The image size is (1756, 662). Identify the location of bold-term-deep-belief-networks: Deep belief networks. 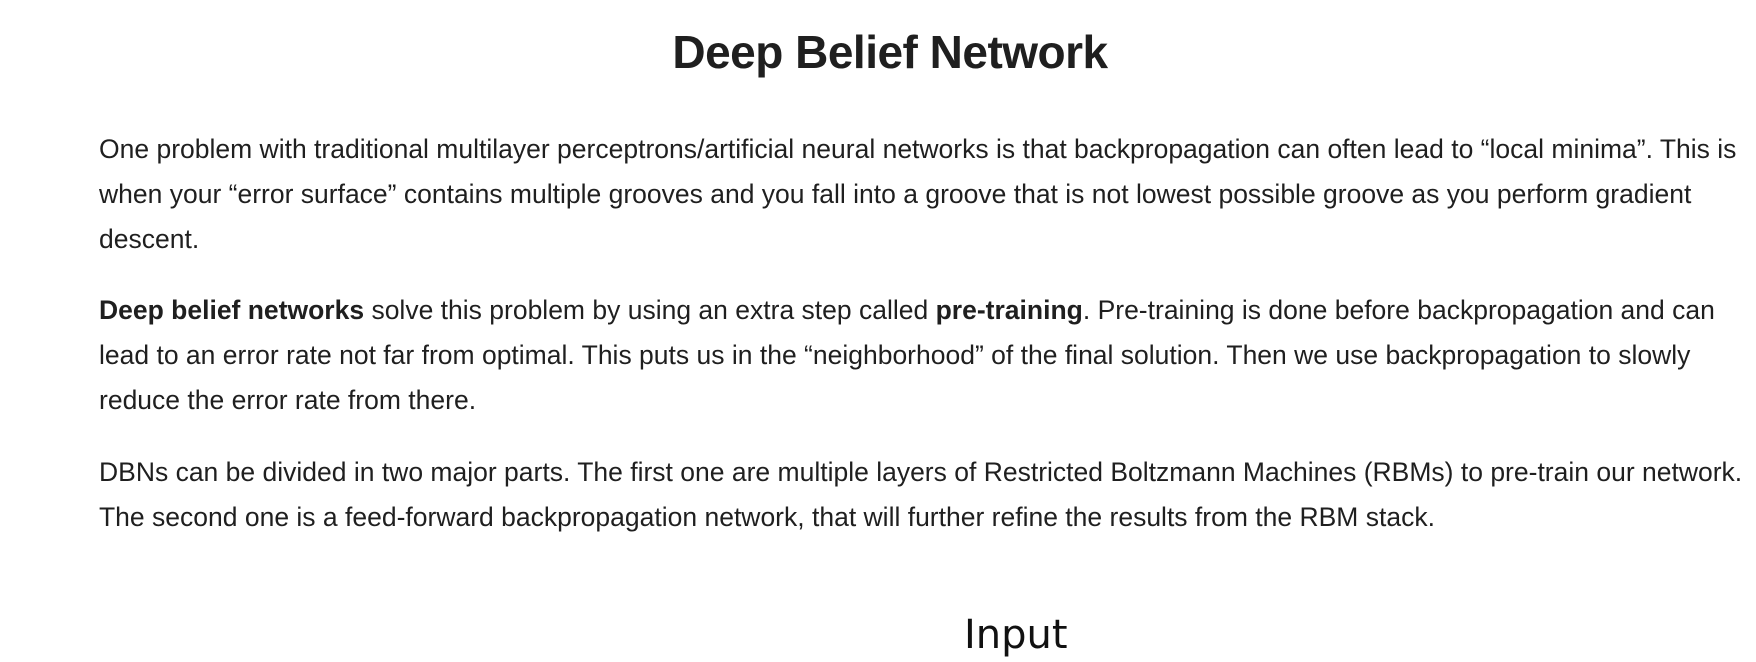
(232, 310).